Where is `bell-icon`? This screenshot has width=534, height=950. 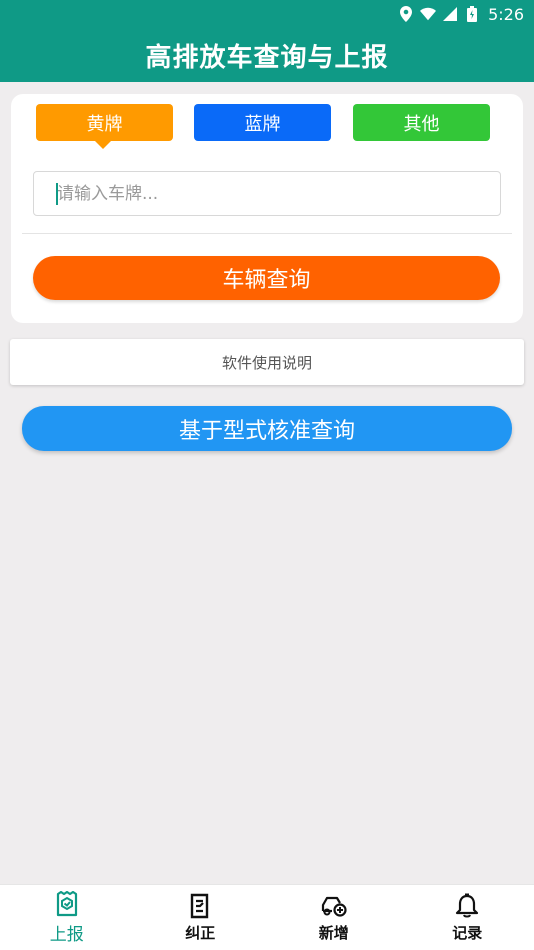
bell-icon is located at coordinates (467, 906).